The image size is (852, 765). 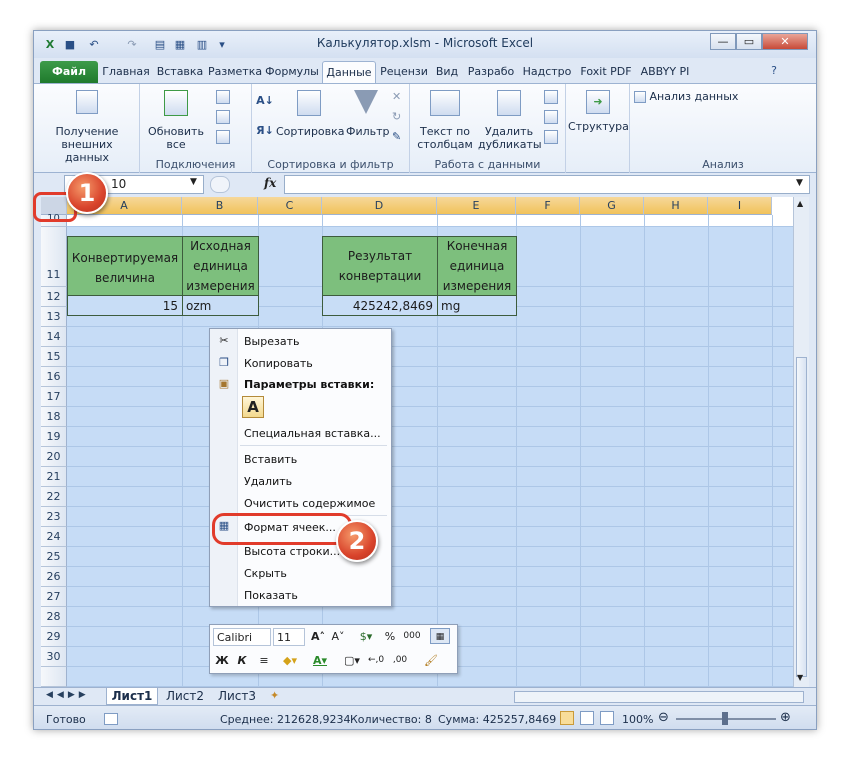 I want to click on comma-style-icon: 000, so click(x=412, y=636).